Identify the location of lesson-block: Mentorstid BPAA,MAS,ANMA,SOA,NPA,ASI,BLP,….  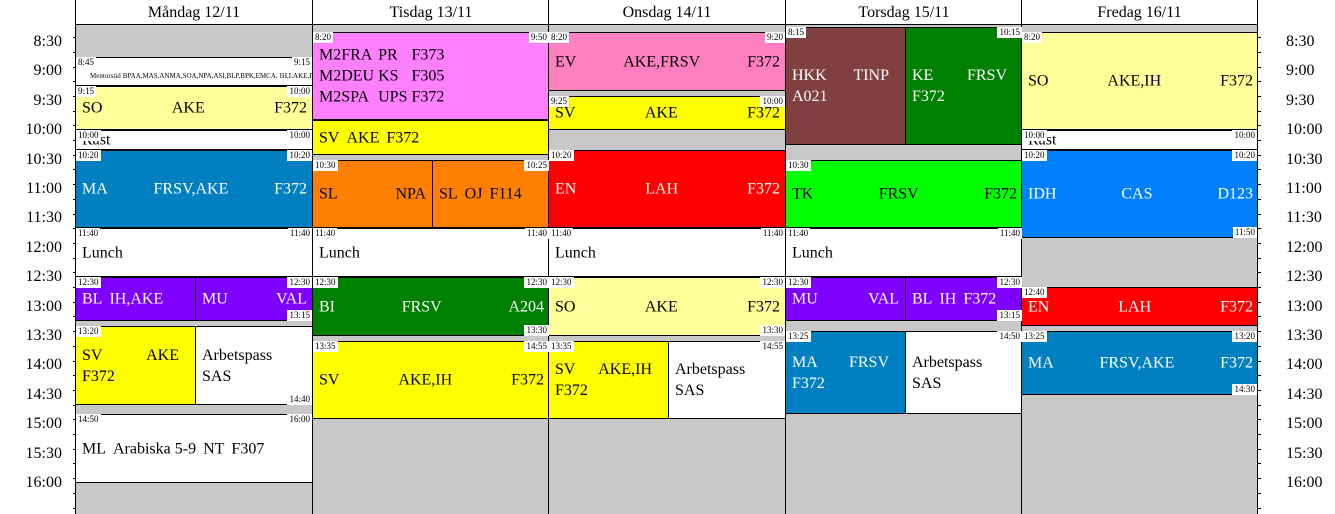
(194, 71).